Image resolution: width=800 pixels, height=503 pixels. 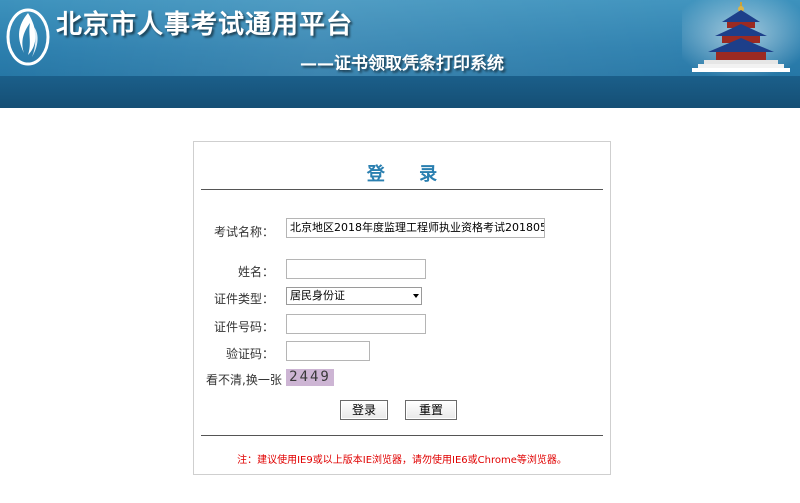 I want to click on exam-name-field: 北京地区2018年度监理工程师执业资格考试201805, so click(x=415, y=228).